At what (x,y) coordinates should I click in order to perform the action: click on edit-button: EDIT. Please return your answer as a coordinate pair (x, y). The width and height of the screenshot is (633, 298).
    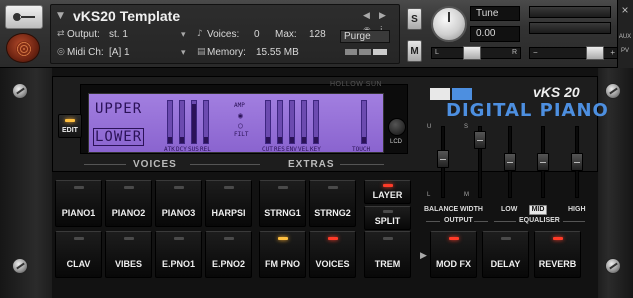
    Looking at the image, I should click on (70, 126).